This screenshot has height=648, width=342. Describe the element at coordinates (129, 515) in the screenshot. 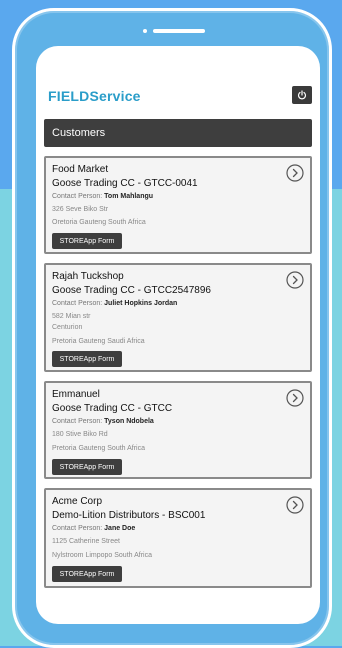

I see `customer-company: Demo-Lition Distributors - BSC001` at that location.